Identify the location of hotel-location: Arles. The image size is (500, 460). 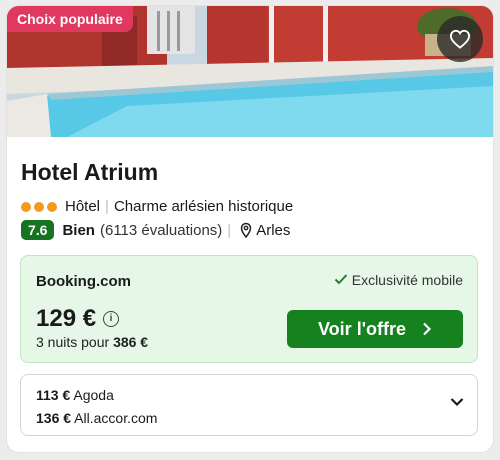
(273, 230).